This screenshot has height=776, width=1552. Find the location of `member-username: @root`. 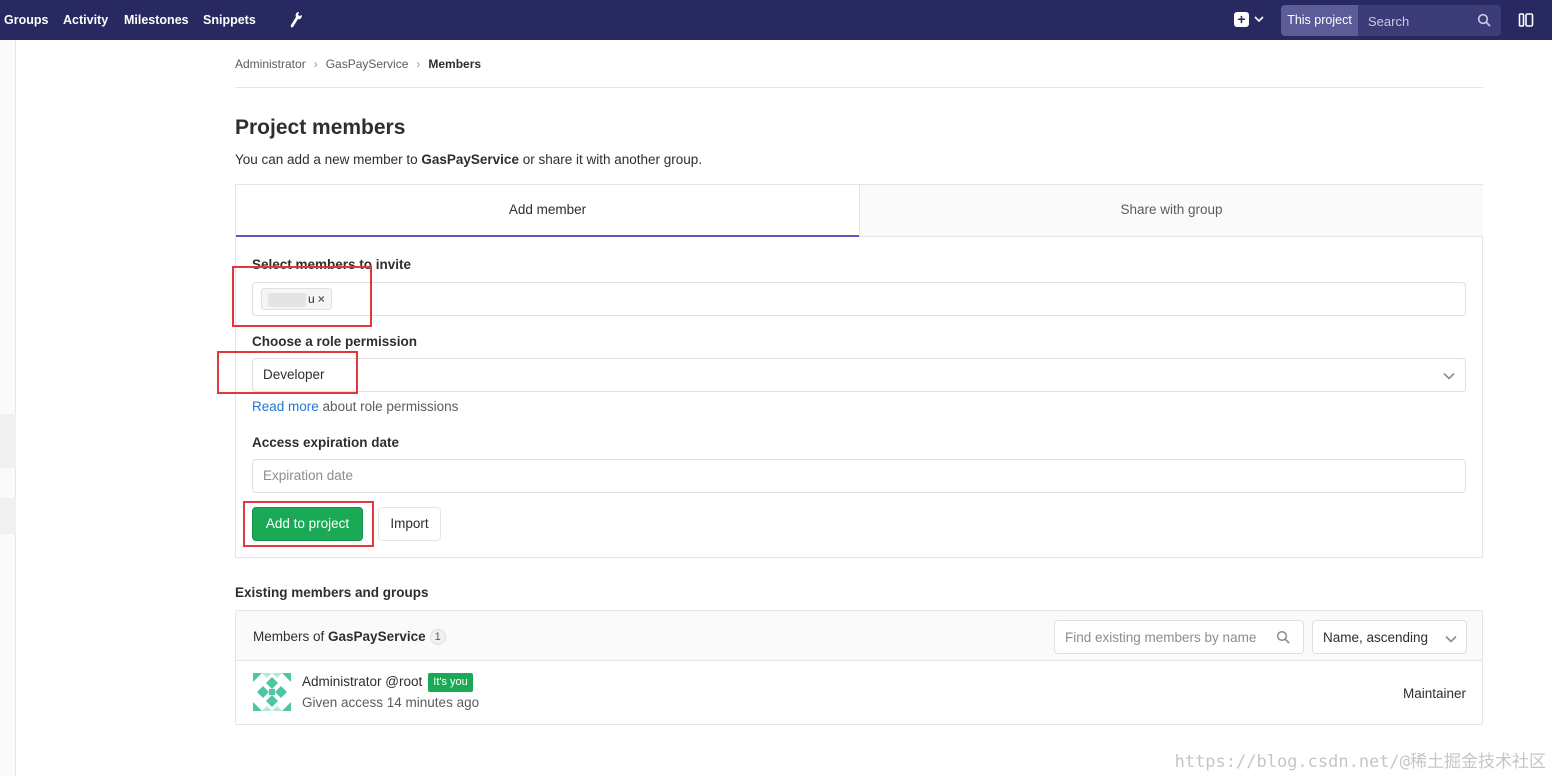

member-username: @root is located at coordinates (404, 681).